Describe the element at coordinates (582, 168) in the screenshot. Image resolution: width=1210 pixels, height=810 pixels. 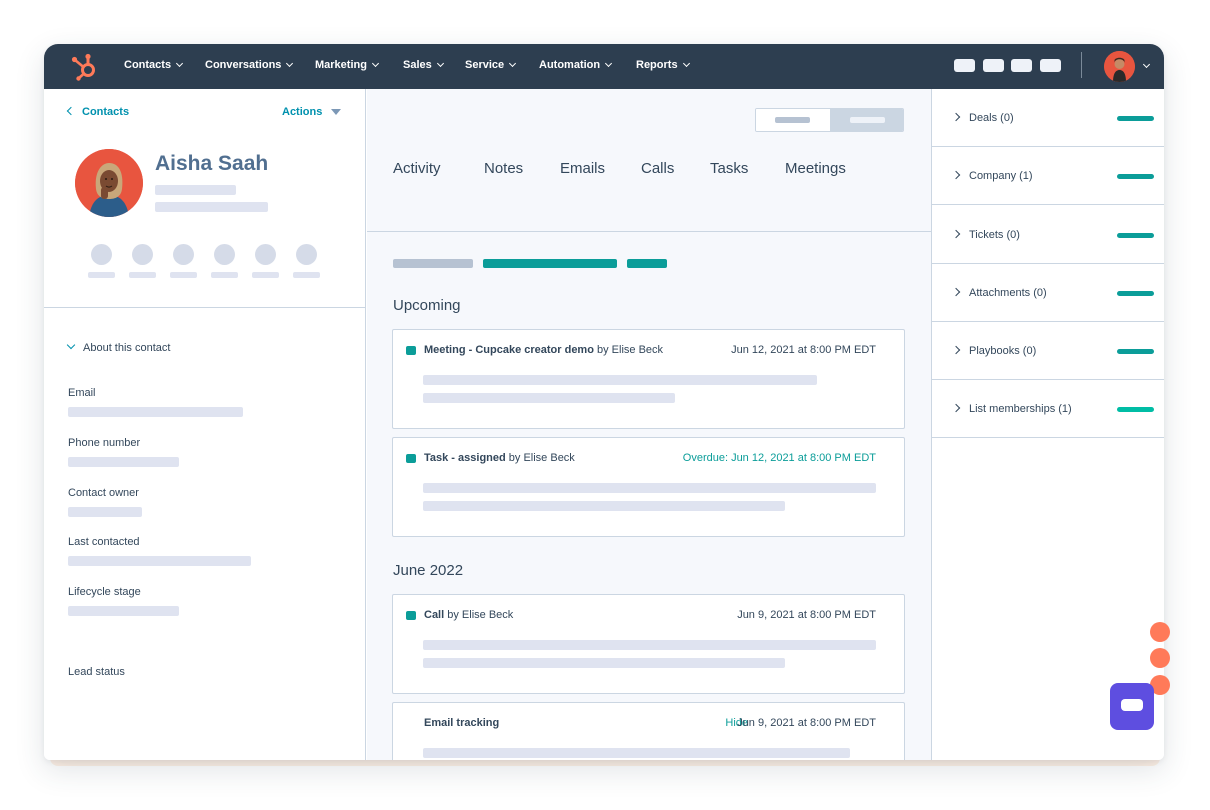
I see `tab-emails: Emails` at that location.